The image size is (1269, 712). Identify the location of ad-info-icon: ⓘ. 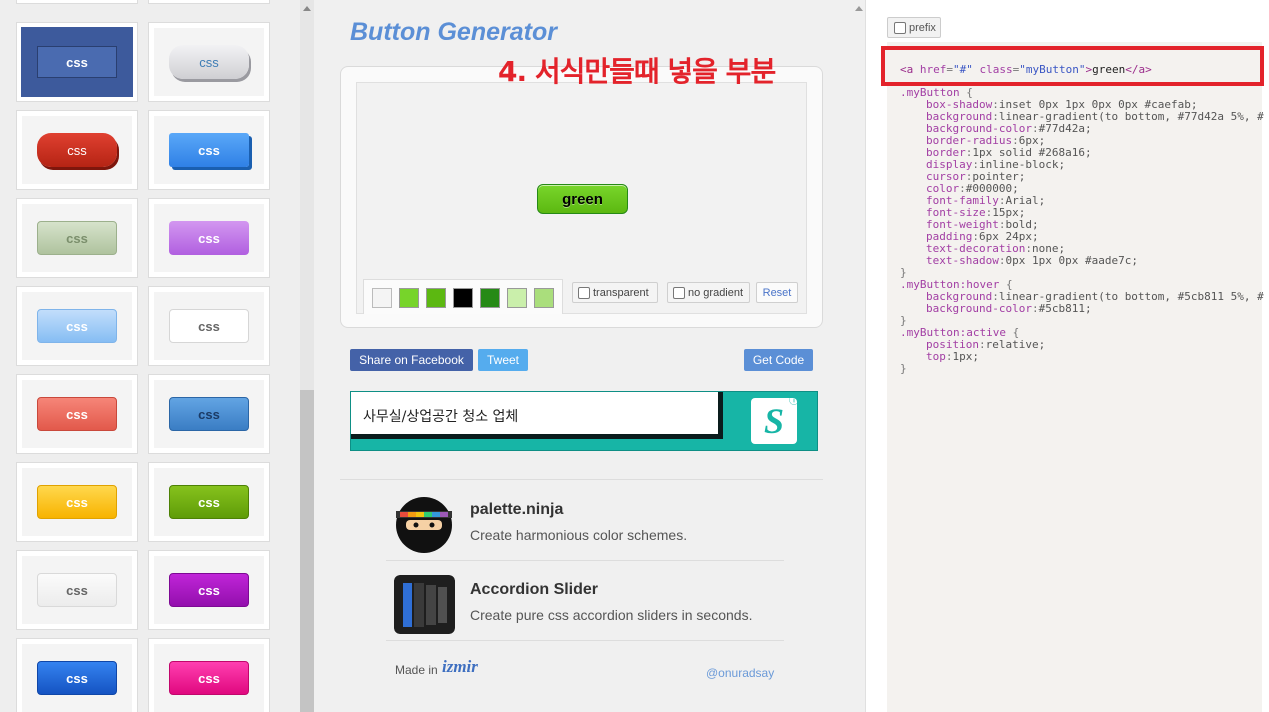
(794, 400).